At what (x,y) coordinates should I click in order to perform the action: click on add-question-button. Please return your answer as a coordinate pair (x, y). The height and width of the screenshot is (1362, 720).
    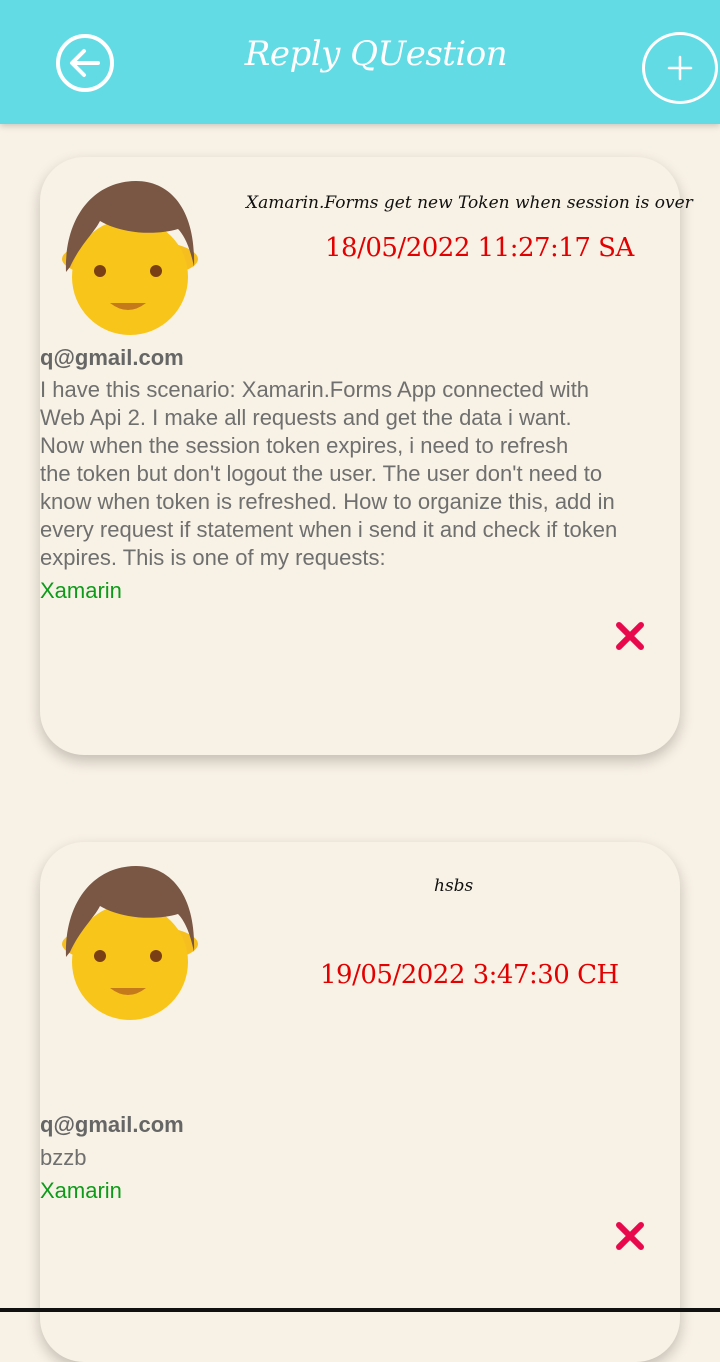
    Looking at the image, I should click on (680, 68).